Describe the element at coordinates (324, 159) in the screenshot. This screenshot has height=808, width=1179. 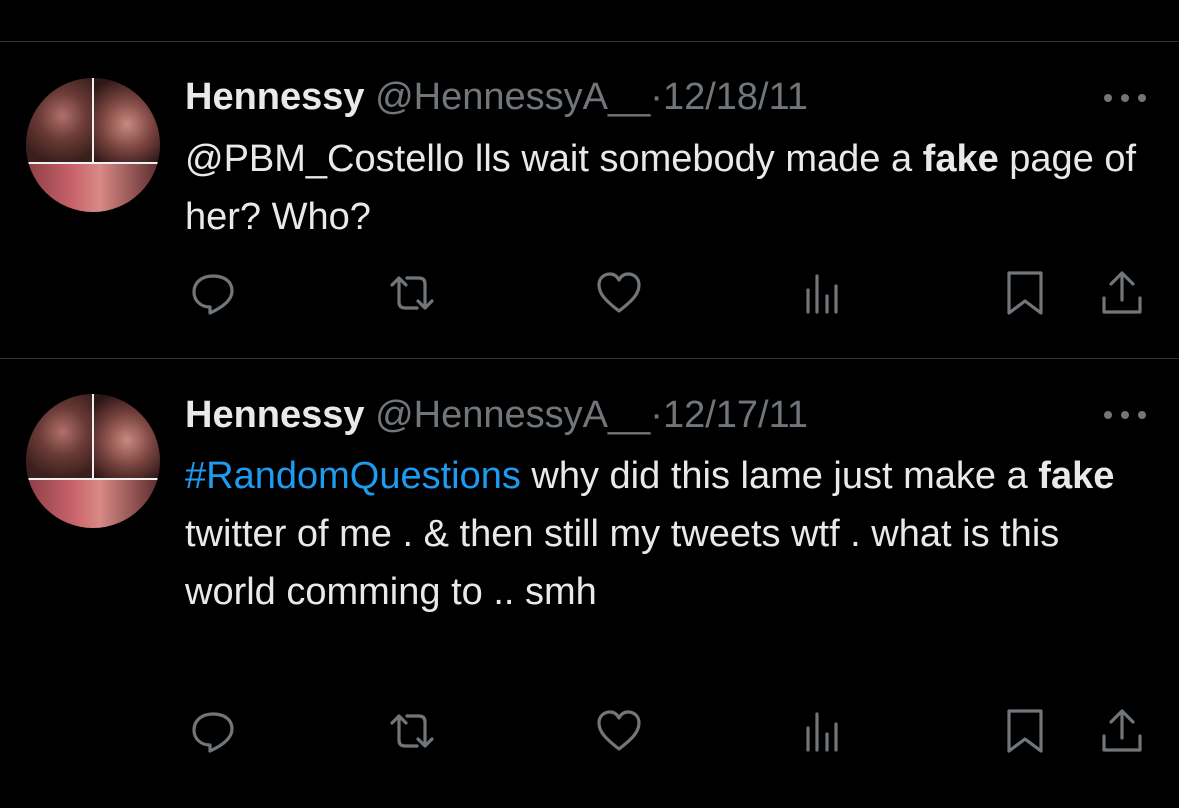
I see `mention-link: @PBM_Costello` at that location.